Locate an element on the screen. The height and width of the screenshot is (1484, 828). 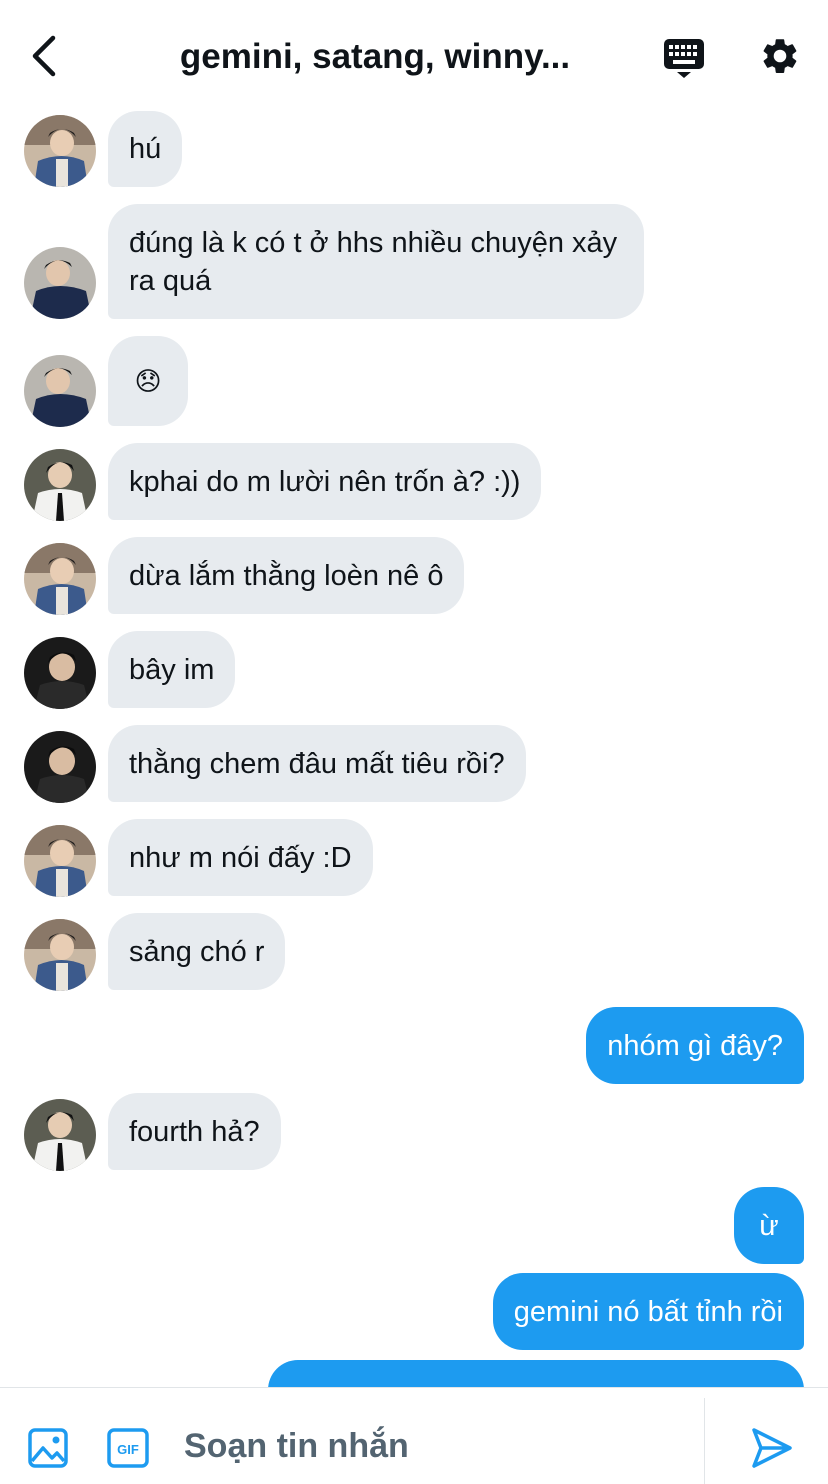
send-icon is located at coordinates (772, 1448).